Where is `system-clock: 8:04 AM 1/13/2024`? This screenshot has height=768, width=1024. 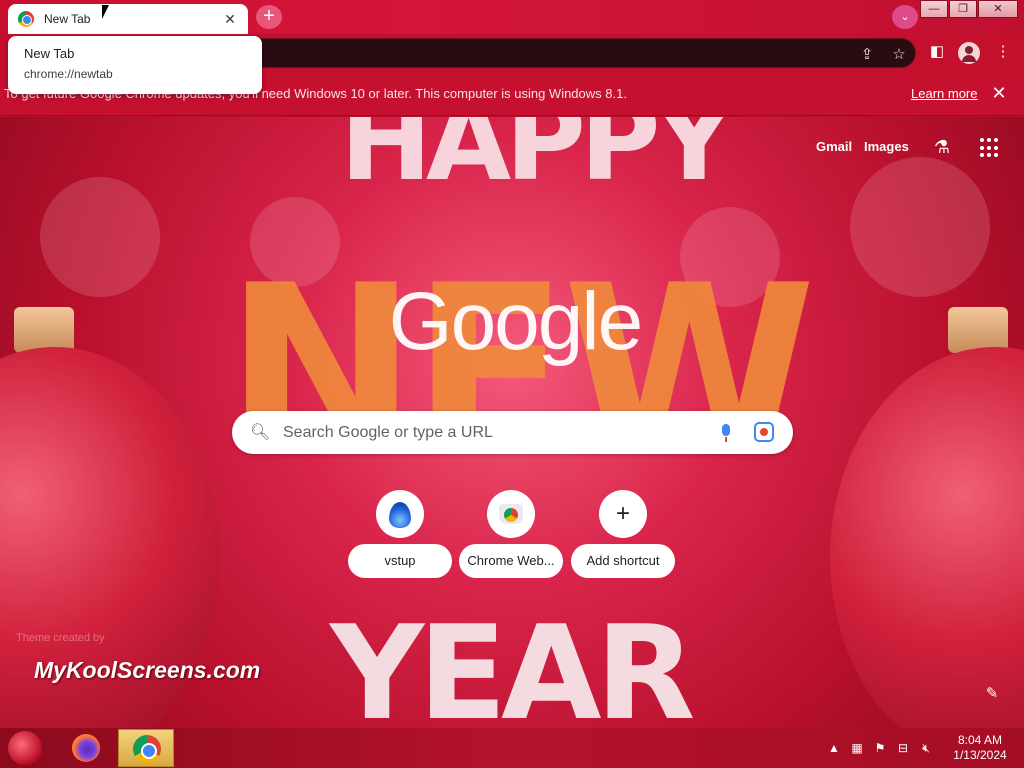 system-clock: 8:04 AM 1/13/2024 is located at coordinates (980, 748).